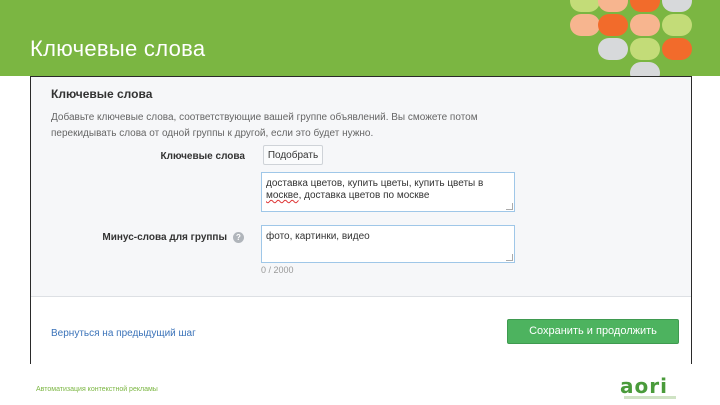 The image size is (720, 405). What do you see at coordinates (644, 386) in the screenshot?
I see `logo-text: aori` at bounding box center [644, 386].